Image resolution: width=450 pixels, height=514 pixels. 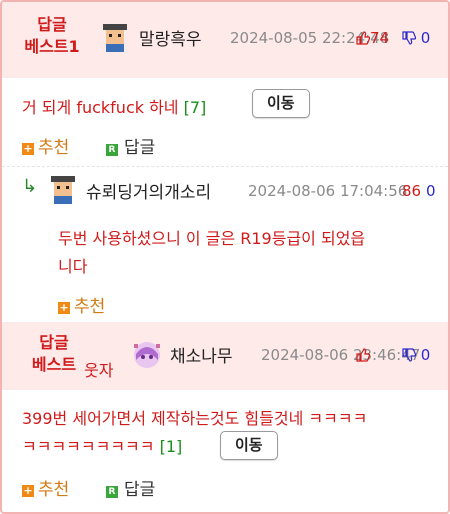 What do you see at coordinates (171, 446) in the screenshot?
I see `reply-count: [1]` at bounding box center [171, 446].